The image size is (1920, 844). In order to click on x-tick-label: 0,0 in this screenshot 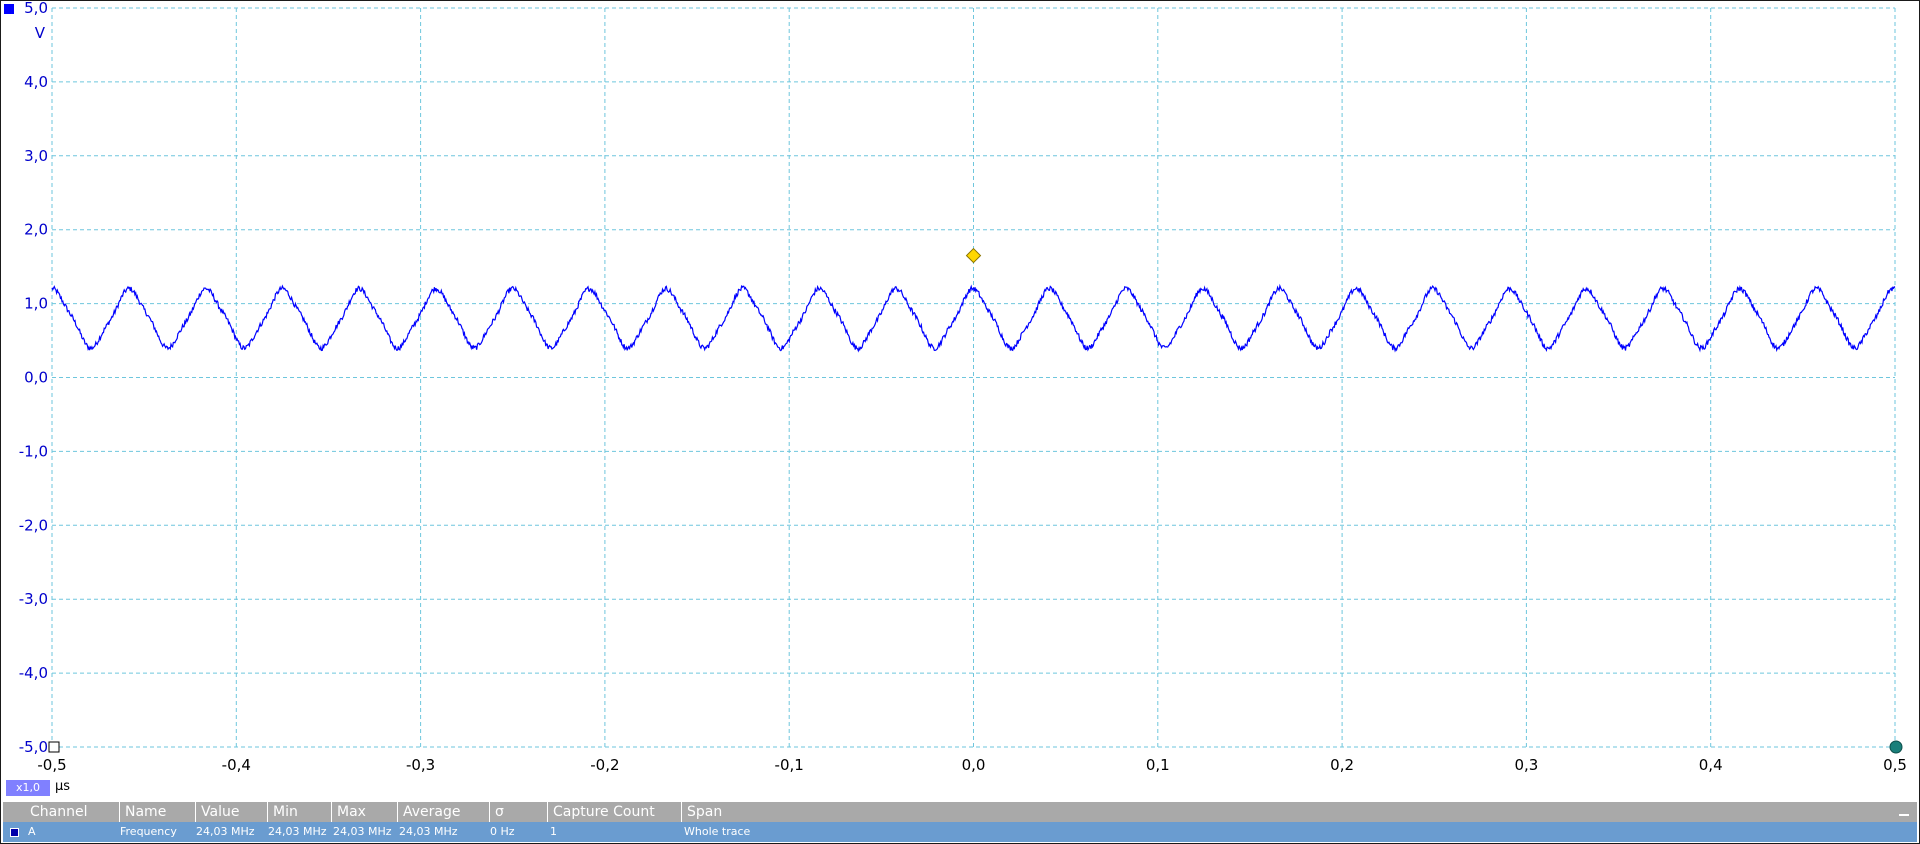, I will do `click(974, 765)`.